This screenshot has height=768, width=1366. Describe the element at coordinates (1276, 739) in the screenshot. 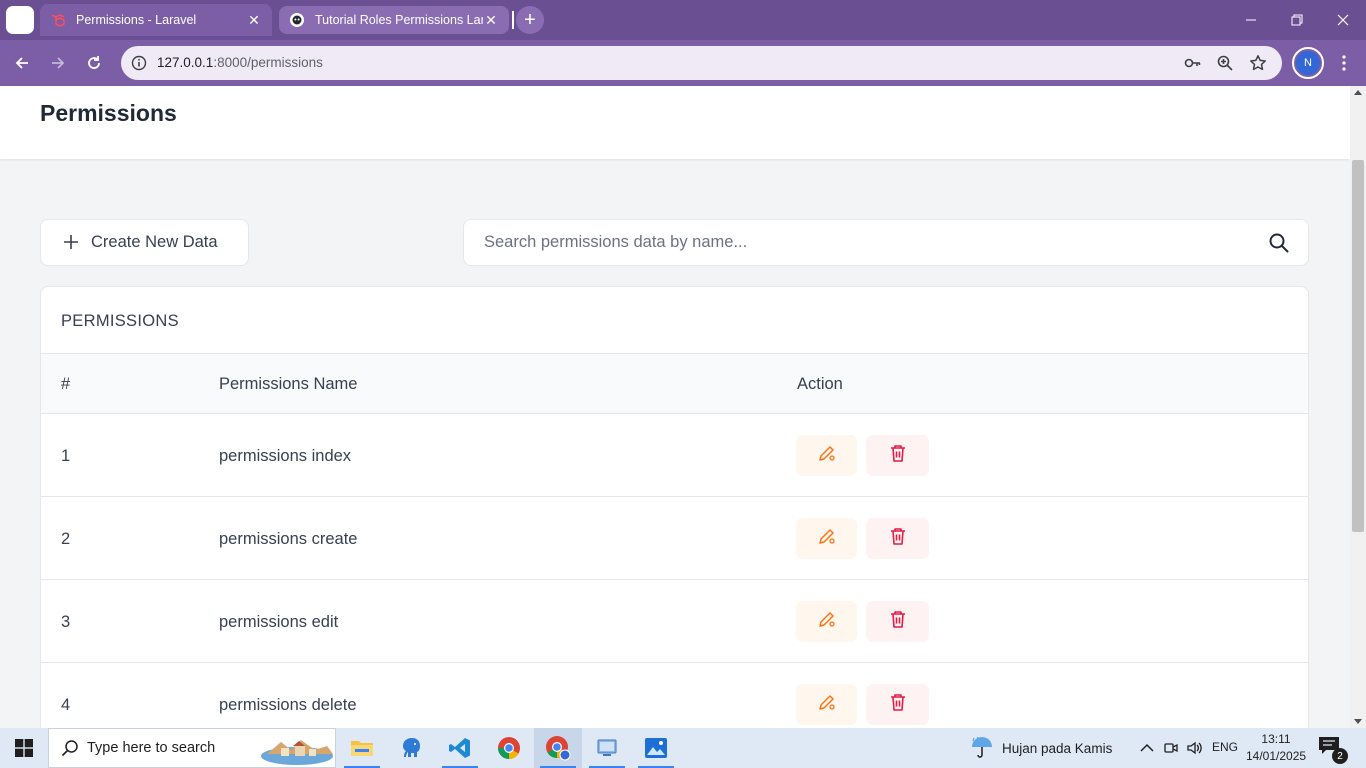

I see `clock-time: 13:11` at that location.